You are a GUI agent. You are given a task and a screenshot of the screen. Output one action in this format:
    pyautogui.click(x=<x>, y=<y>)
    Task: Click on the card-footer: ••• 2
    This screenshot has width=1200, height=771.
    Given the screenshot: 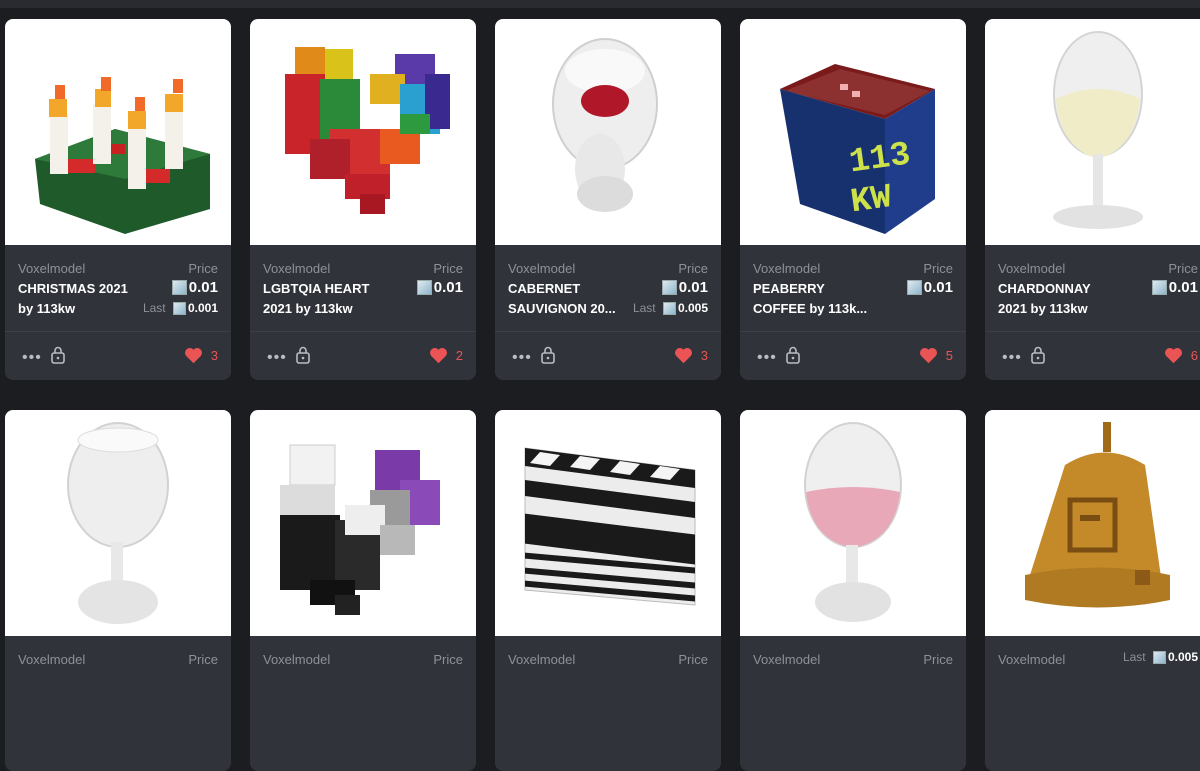 What is the action you would take?
    pyautogui.click(x=363, y=356)
    